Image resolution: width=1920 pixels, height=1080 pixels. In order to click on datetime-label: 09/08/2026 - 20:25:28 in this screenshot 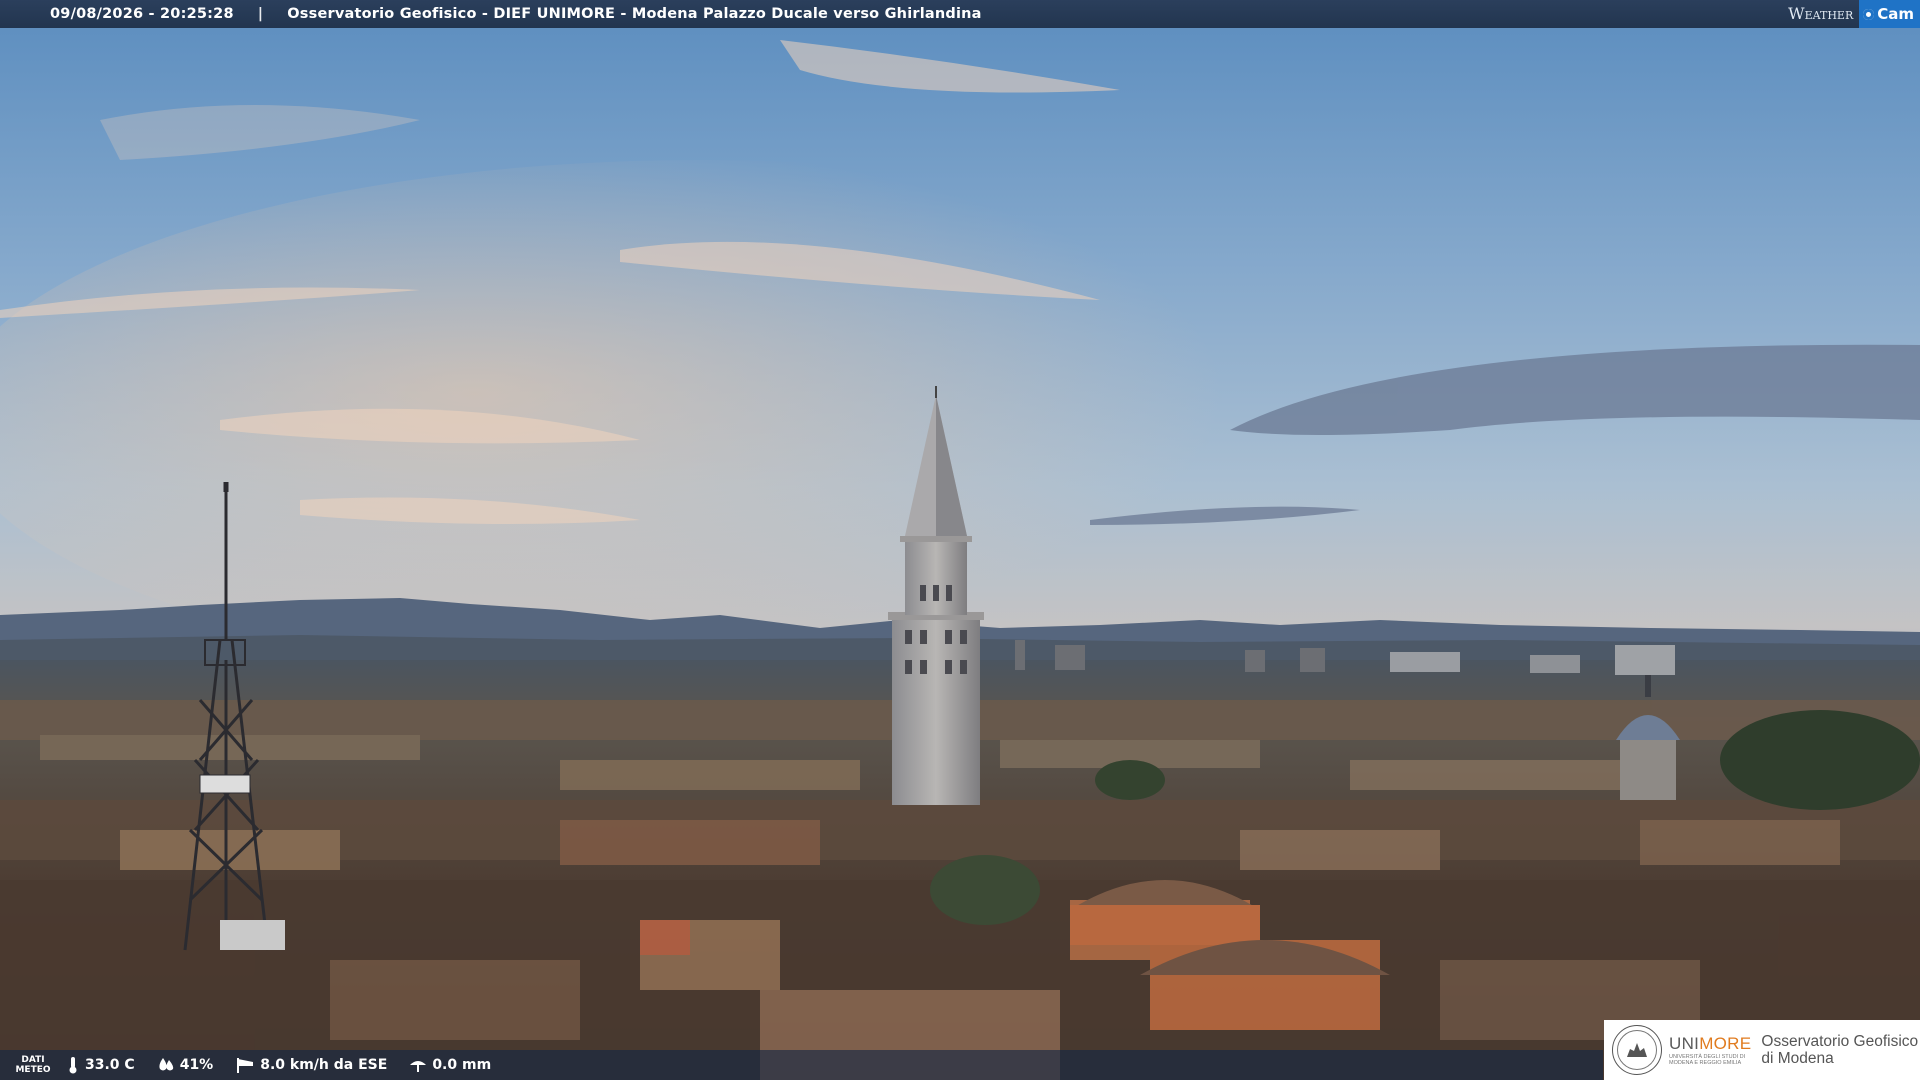, I will do `click(142, 14)`.